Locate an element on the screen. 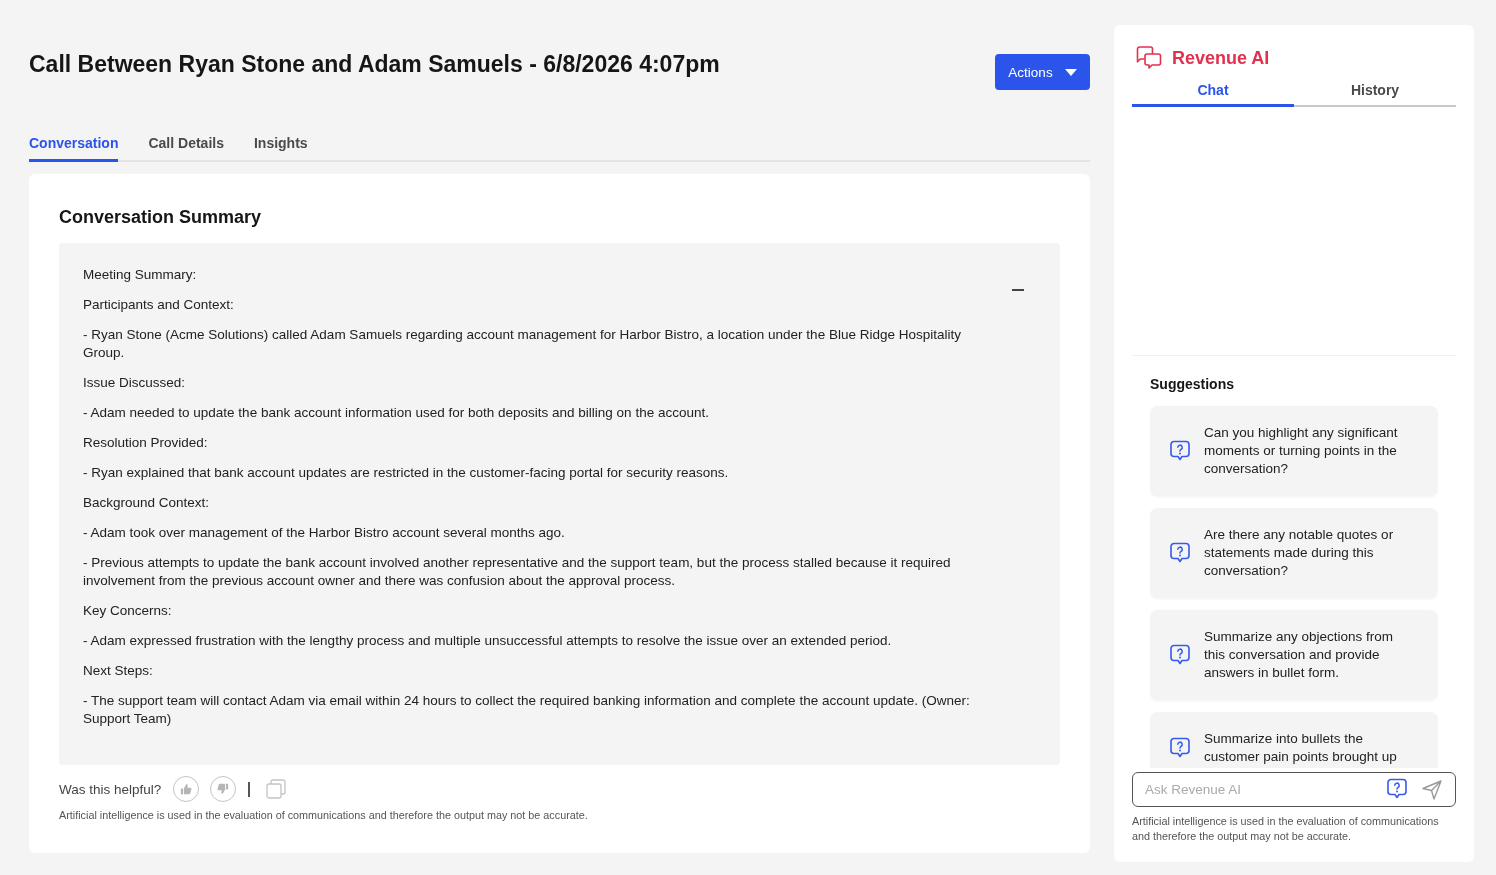 This screenshot has width=1496, height=875. thumbs-up-button is located at coordinates (186, 789).